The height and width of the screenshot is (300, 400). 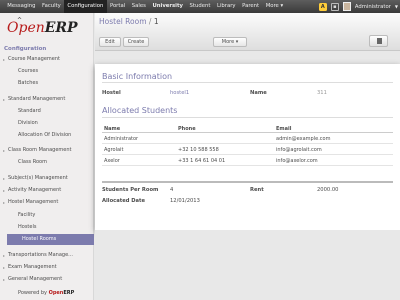 I want to click on cell-phone: +32 10 588 558, so click(x=198, y=150).